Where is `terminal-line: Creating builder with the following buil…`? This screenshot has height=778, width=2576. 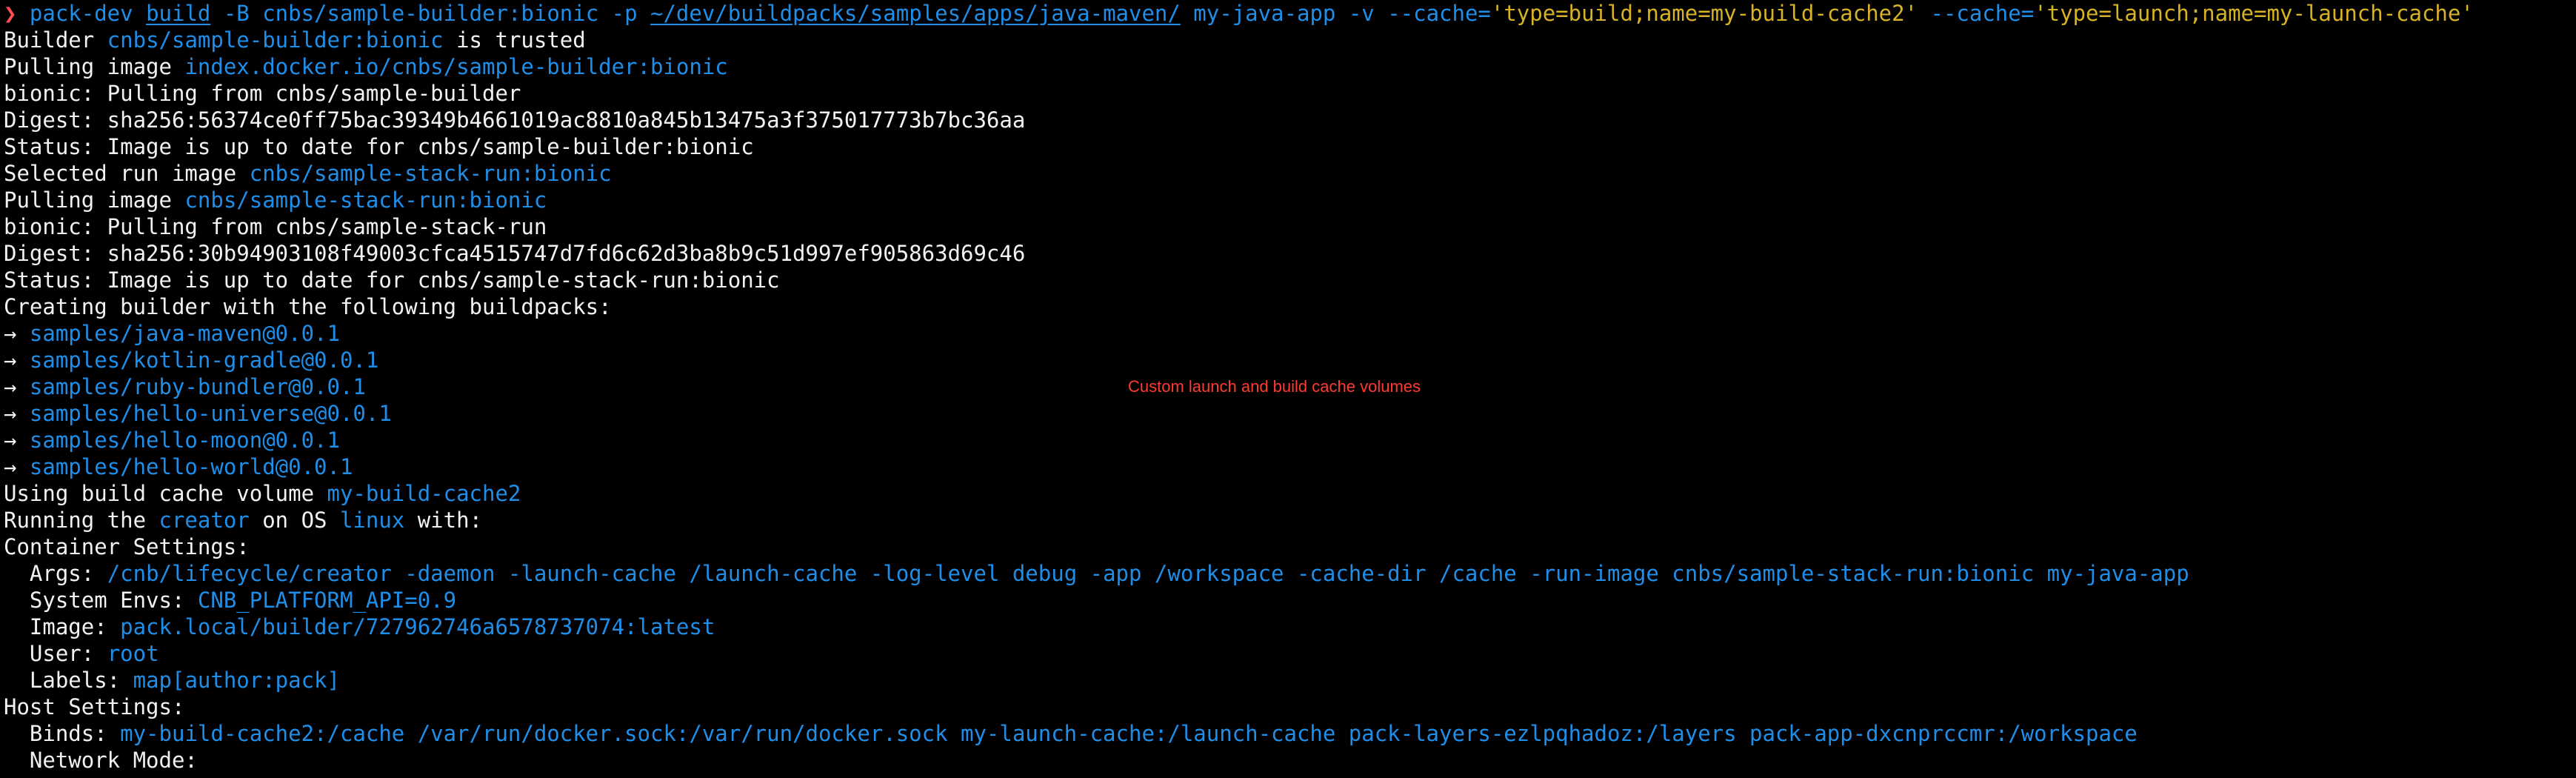
terminal-line: Creating builder with the following buil… is located at coordinates (1289, 306).